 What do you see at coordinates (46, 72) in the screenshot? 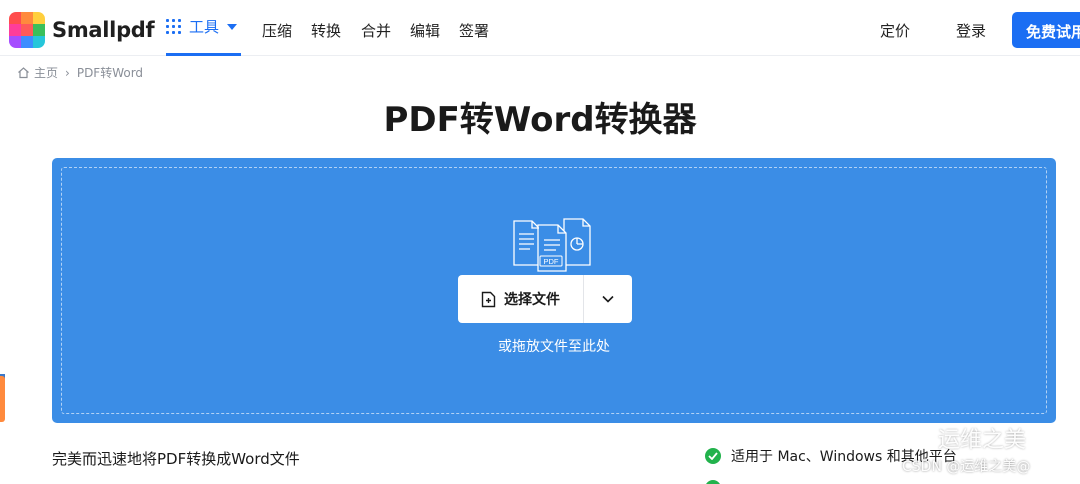
I see `breadcrumb-home: 主页` at bounding box center [46, 72].